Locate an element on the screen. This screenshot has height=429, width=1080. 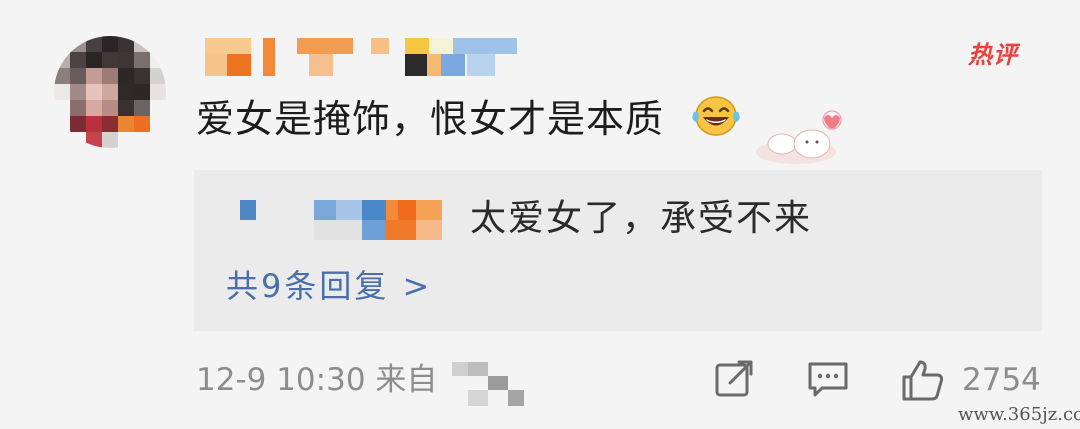
laugh-cry-emoji-icon is located at coordinates (716, 116).